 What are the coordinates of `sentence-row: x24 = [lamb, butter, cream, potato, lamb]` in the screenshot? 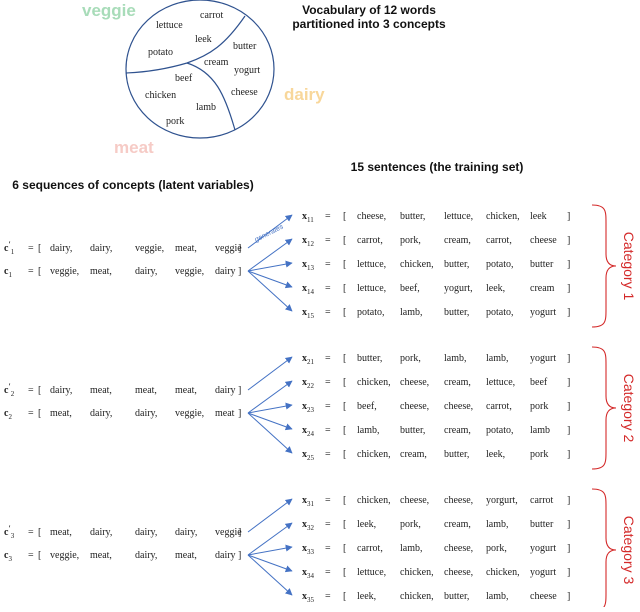 It's located at (436, 431).